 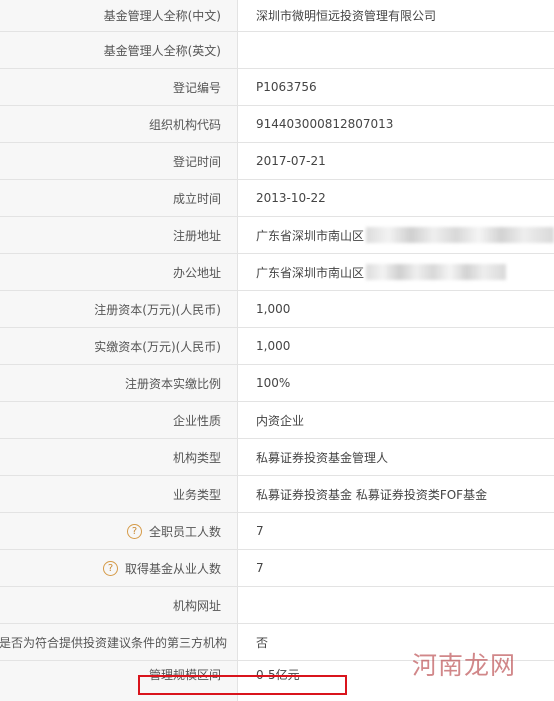 What do you see at coordinates (273, 383) in the screenshot?
I see `row-value: 100%` at bounding box center [273, 383].